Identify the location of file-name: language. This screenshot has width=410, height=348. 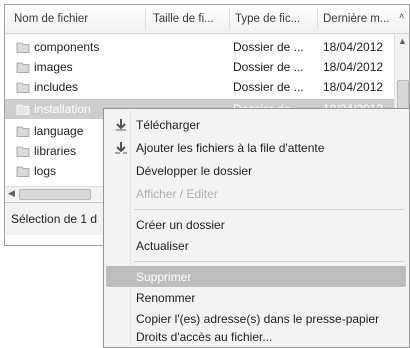
(59, 131).